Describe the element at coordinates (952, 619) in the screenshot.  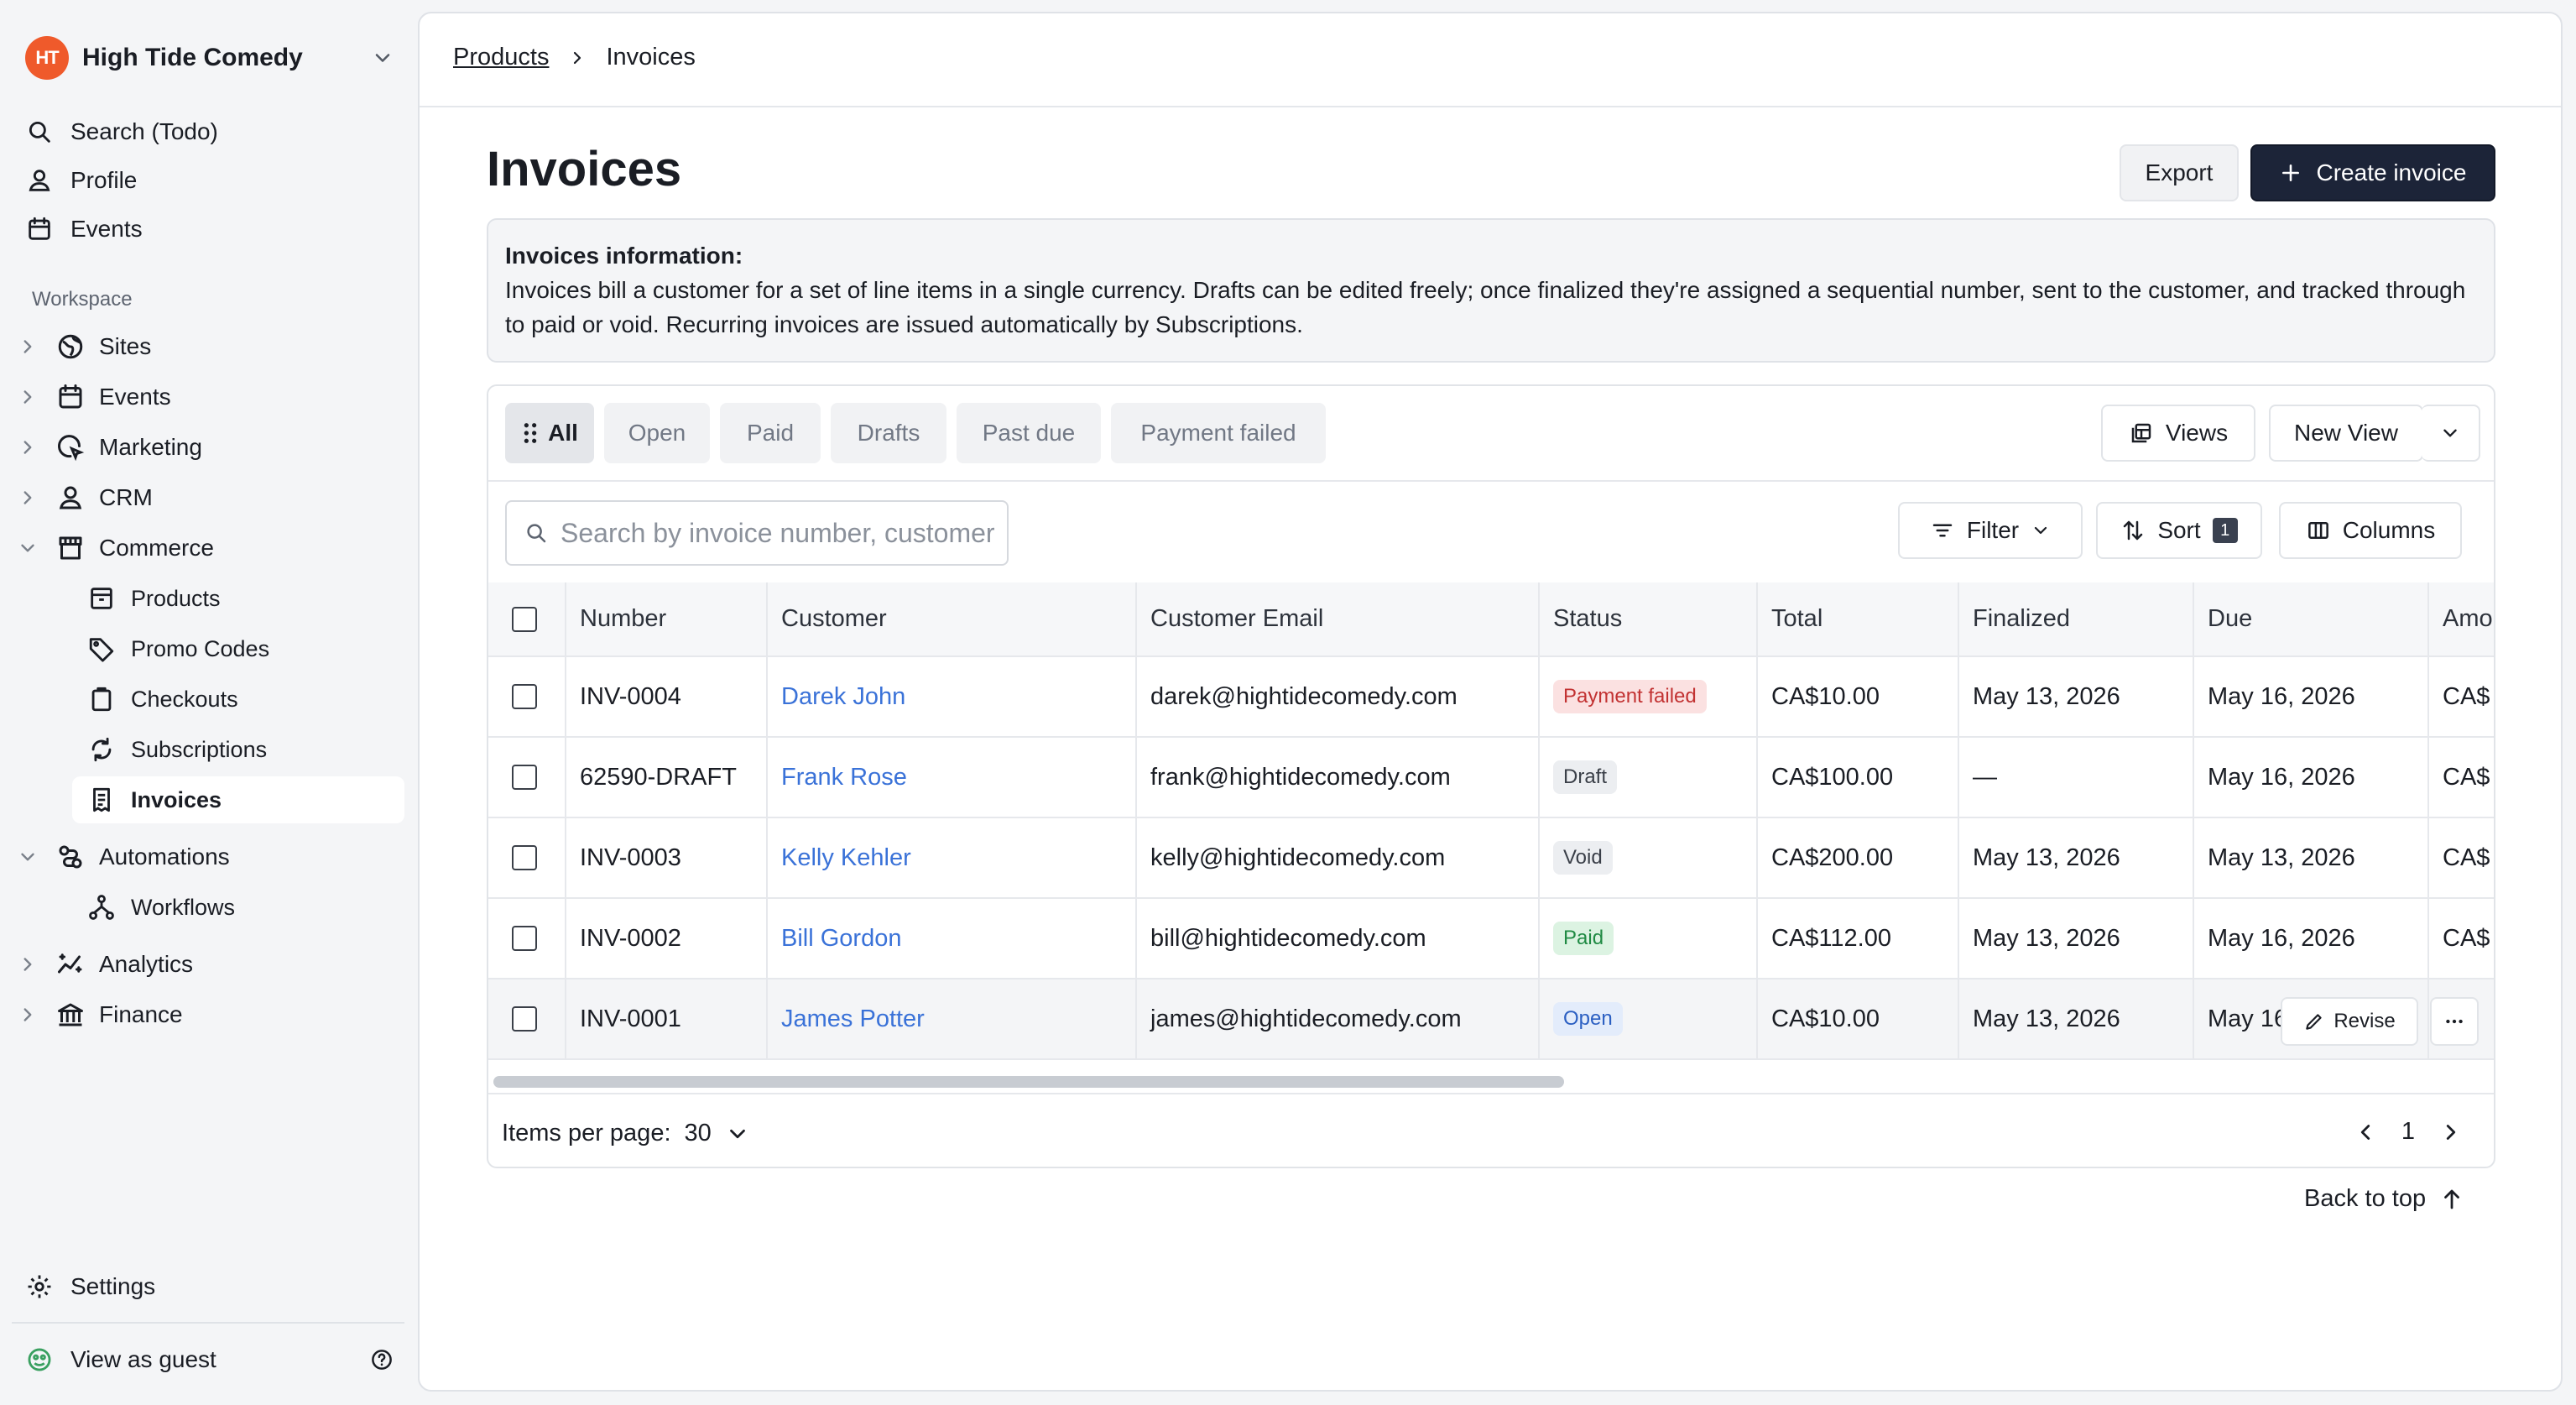
I see `column-header: Customer` at that location.